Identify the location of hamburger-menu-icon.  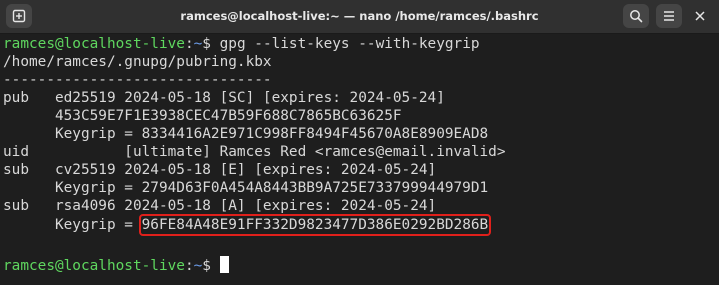
(669, 16).